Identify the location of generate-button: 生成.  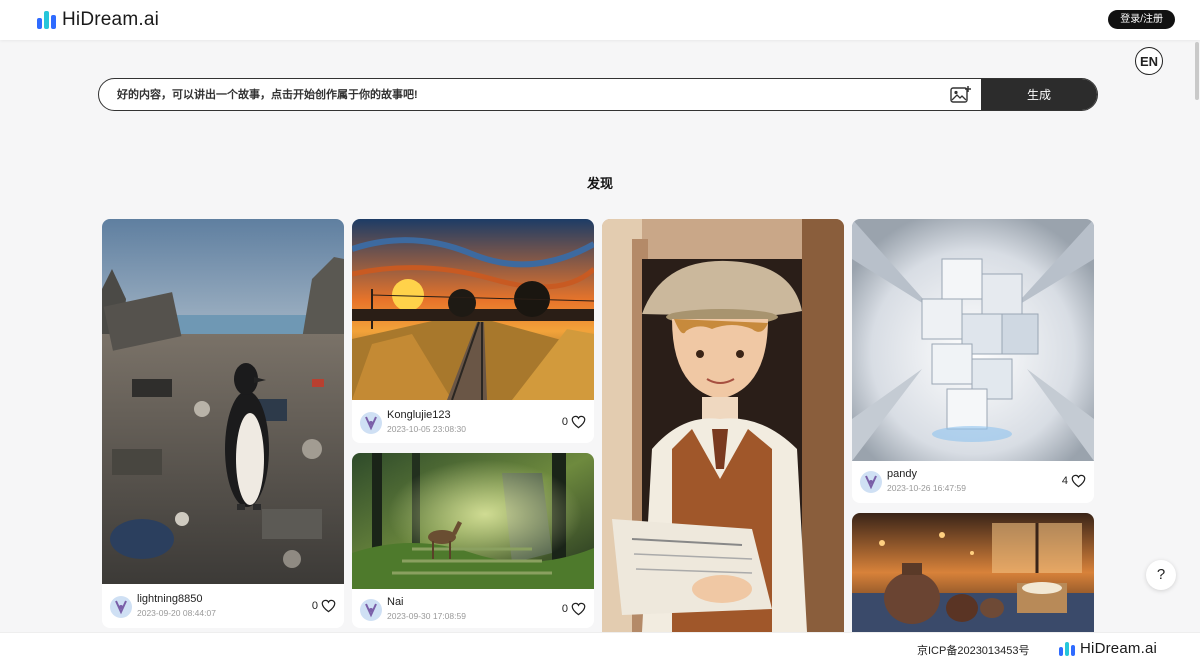
(1039, 94).